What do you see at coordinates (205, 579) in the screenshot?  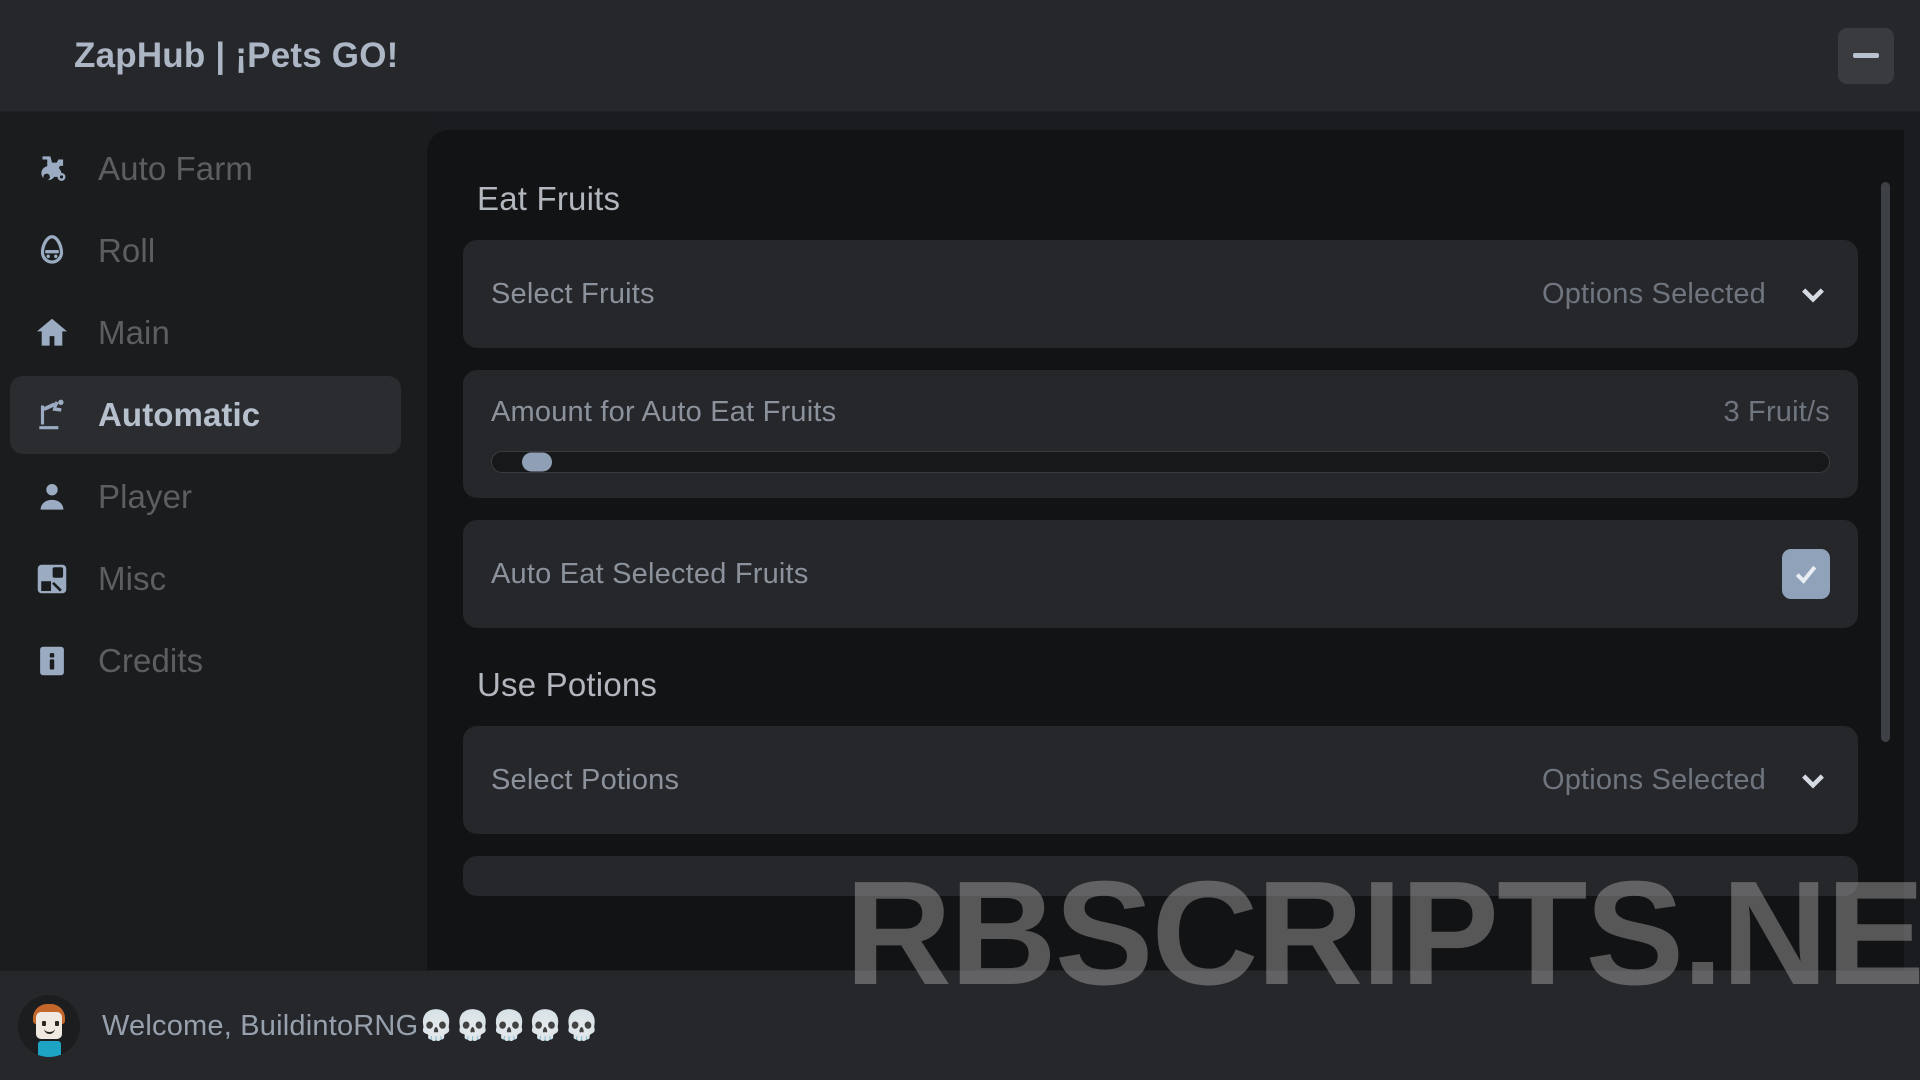 I see `sidebar-item-misc: Misc` at bounding box center [205, 579].